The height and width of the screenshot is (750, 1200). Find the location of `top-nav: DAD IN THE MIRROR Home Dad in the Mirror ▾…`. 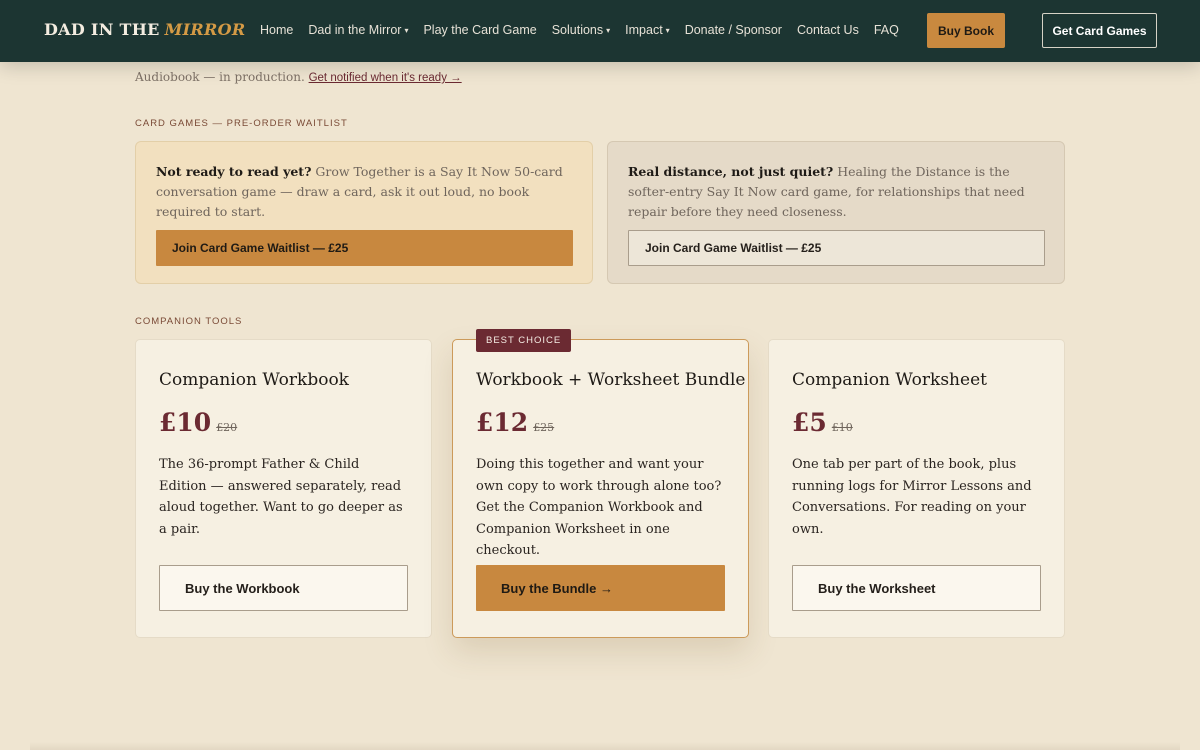

top-nav: DAD IN THE MIRROR Home Dad in the Mirror ▾… is located at coordinates (600, 31).